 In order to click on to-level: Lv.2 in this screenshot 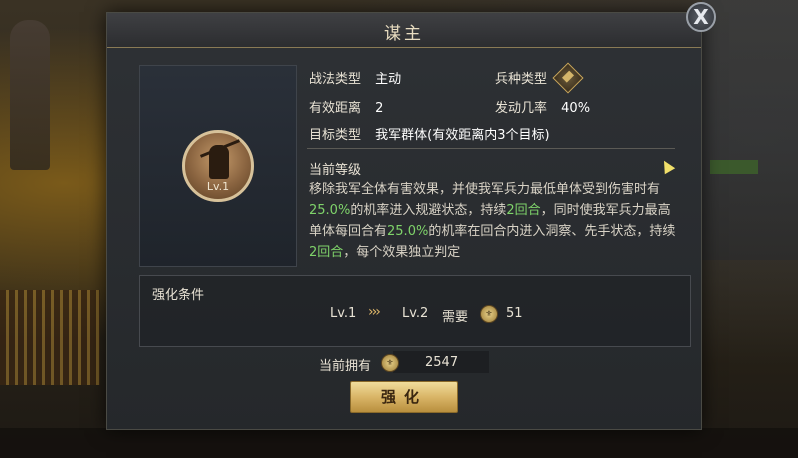, I will do `click(415, 313)`.